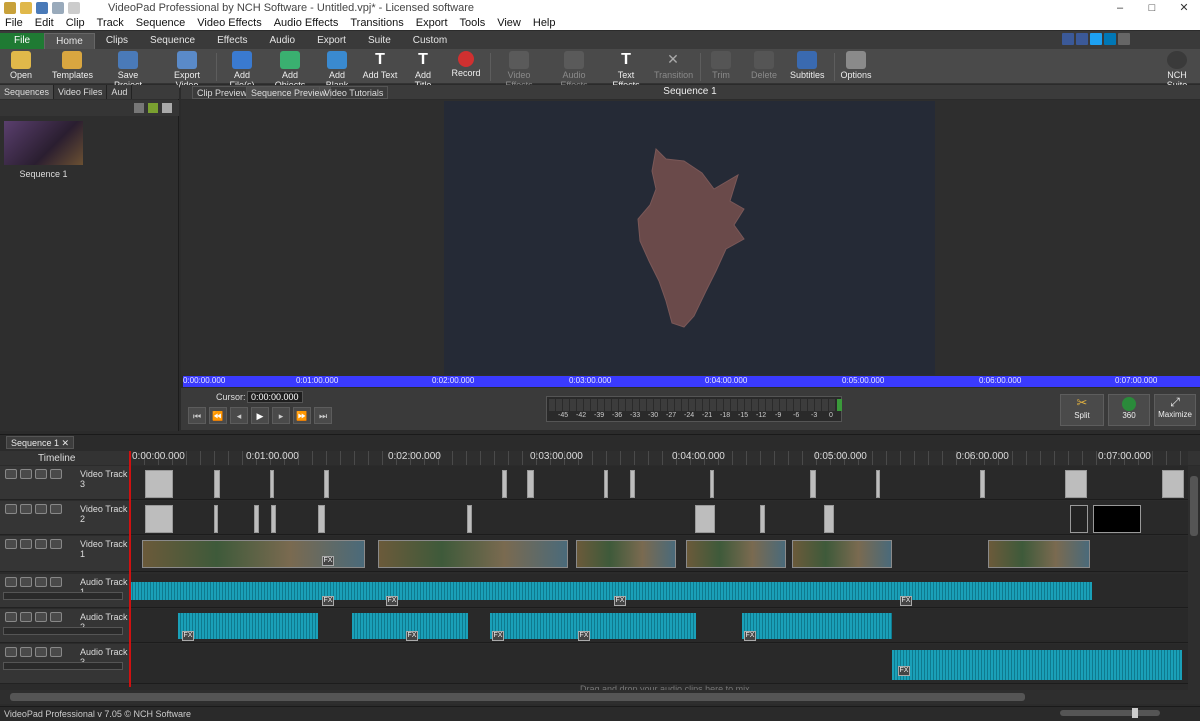 This screenshot has height=721, width=1200. Describe the element at coordinates (423, 70) in the screenshot. I see `add-title-button: TAdd Title` at that location.